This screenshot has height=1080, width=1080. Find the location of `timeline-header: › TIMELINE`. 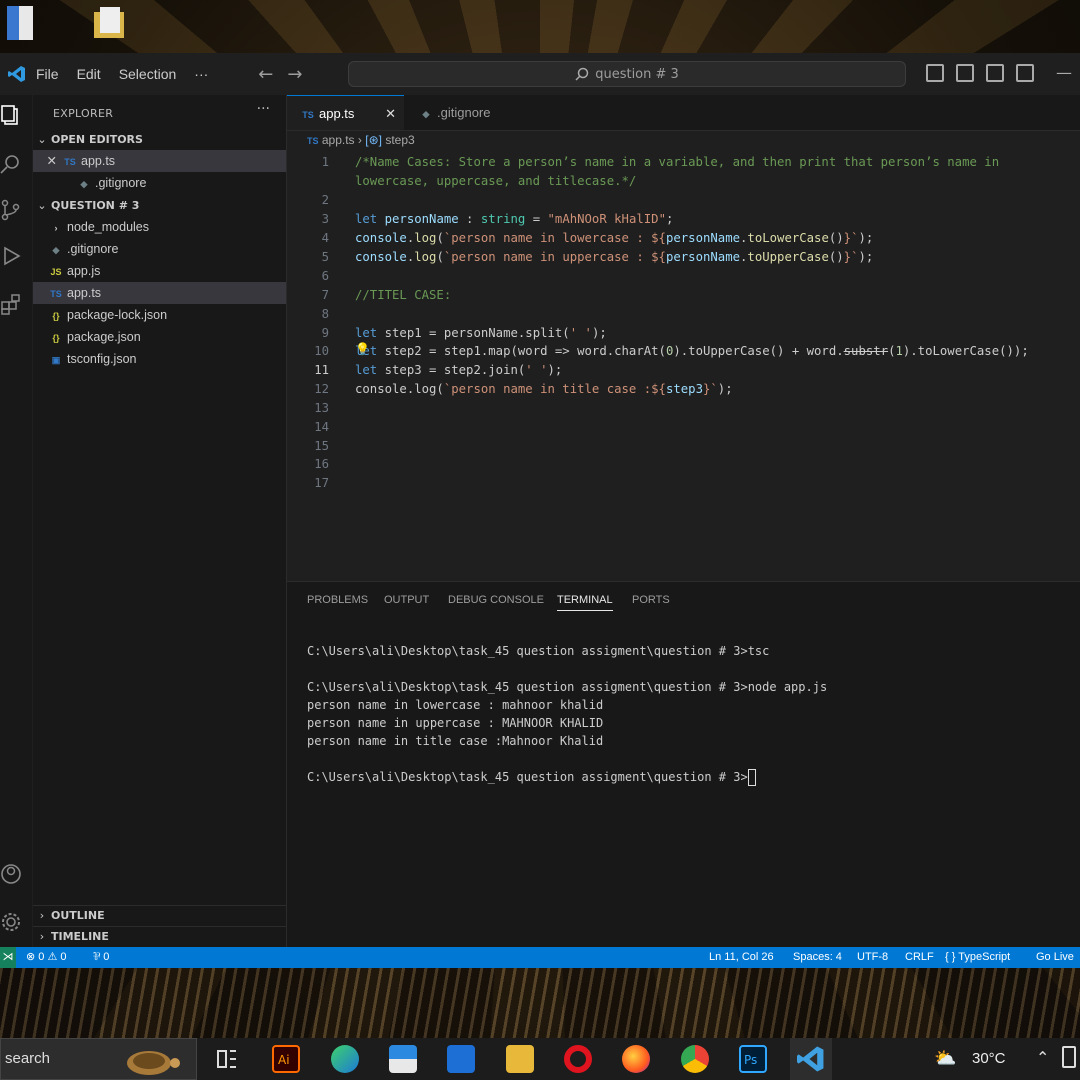

timeline-header: › TIMELINE is located at coordinates (159, 936).